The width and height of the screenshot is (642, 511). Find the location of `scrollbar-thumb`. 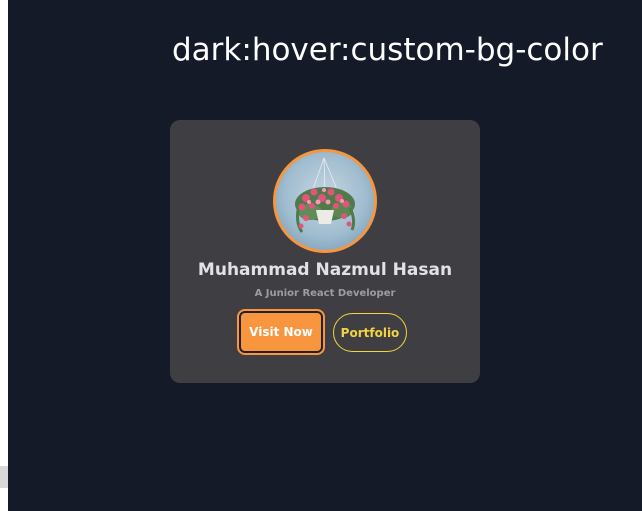

scrollbar-thumb is located at coordinates (4, 477).